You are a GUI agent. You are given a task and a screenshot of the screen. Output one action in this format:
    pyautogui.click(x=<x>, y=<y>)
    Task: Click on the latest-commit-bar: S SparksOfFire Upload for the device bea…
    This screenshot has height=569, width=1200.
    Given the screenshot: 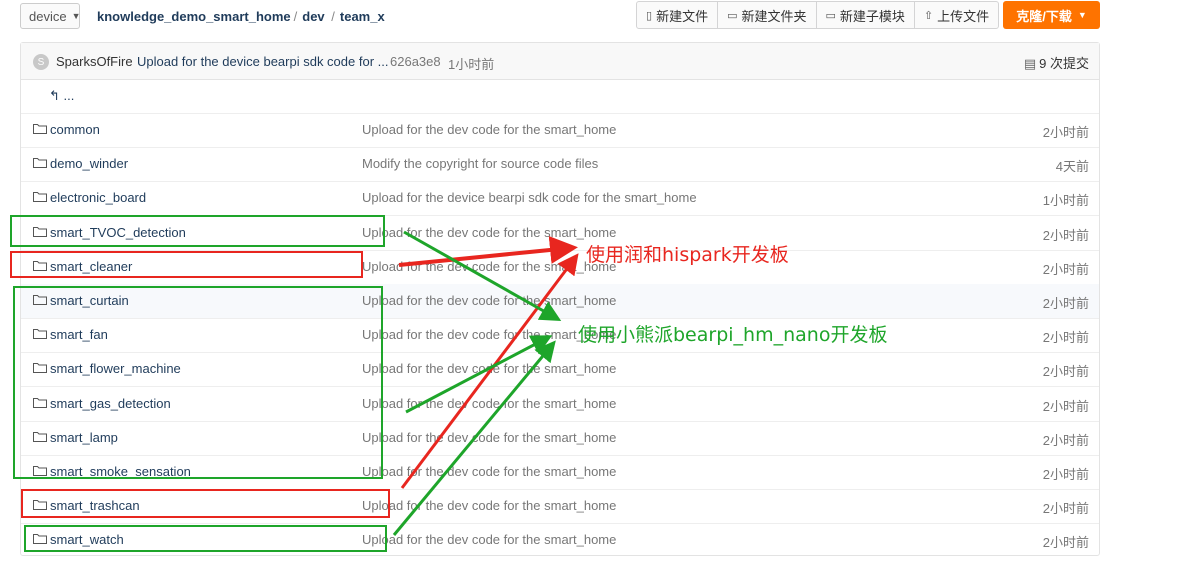 What is the action you would take?
    pyautogui.click(x=560, y=61)
    